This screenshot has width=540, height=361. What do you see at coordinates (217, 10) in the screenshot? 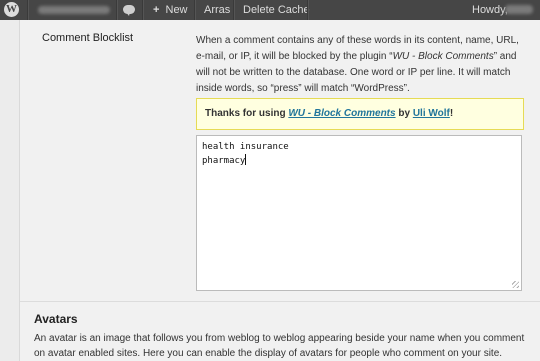
I see `arras-menu-item: Arras` at bounding box center [217, 10].